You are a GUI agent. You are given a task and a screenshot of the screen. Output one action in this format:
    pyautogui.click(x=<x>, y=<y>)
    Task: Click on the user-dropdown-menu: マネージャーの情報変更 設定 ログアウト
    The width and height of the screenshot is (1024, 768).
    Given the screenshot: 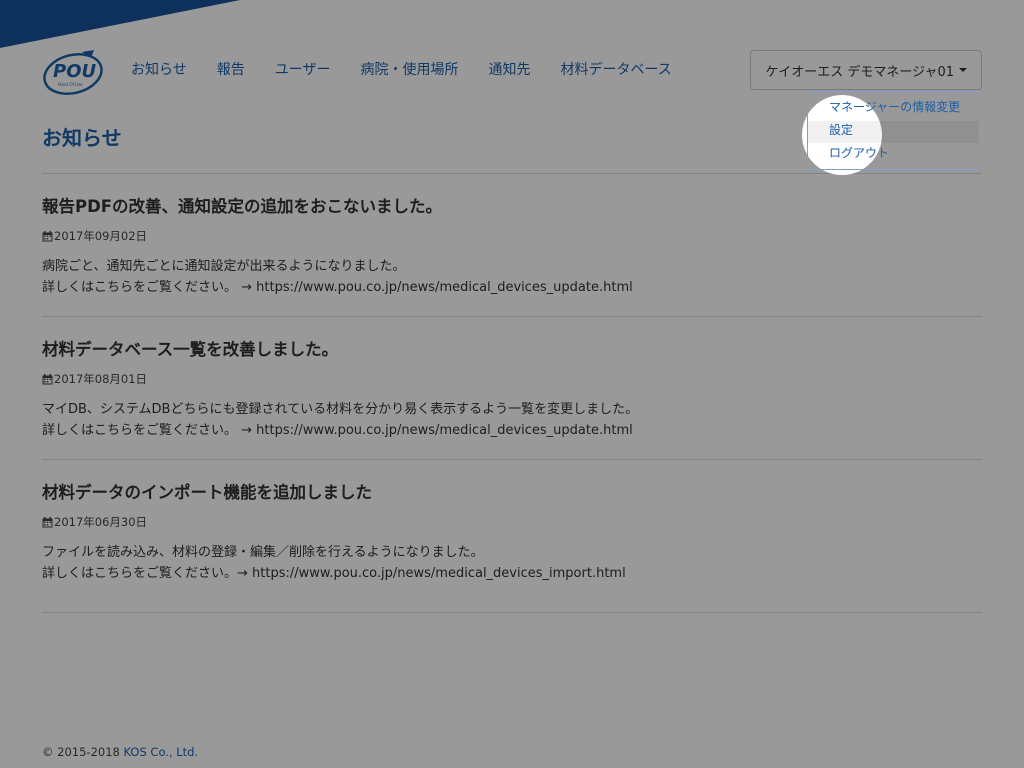 What is the action you would take?
    pyautogui.click(x=893, y=130)
    